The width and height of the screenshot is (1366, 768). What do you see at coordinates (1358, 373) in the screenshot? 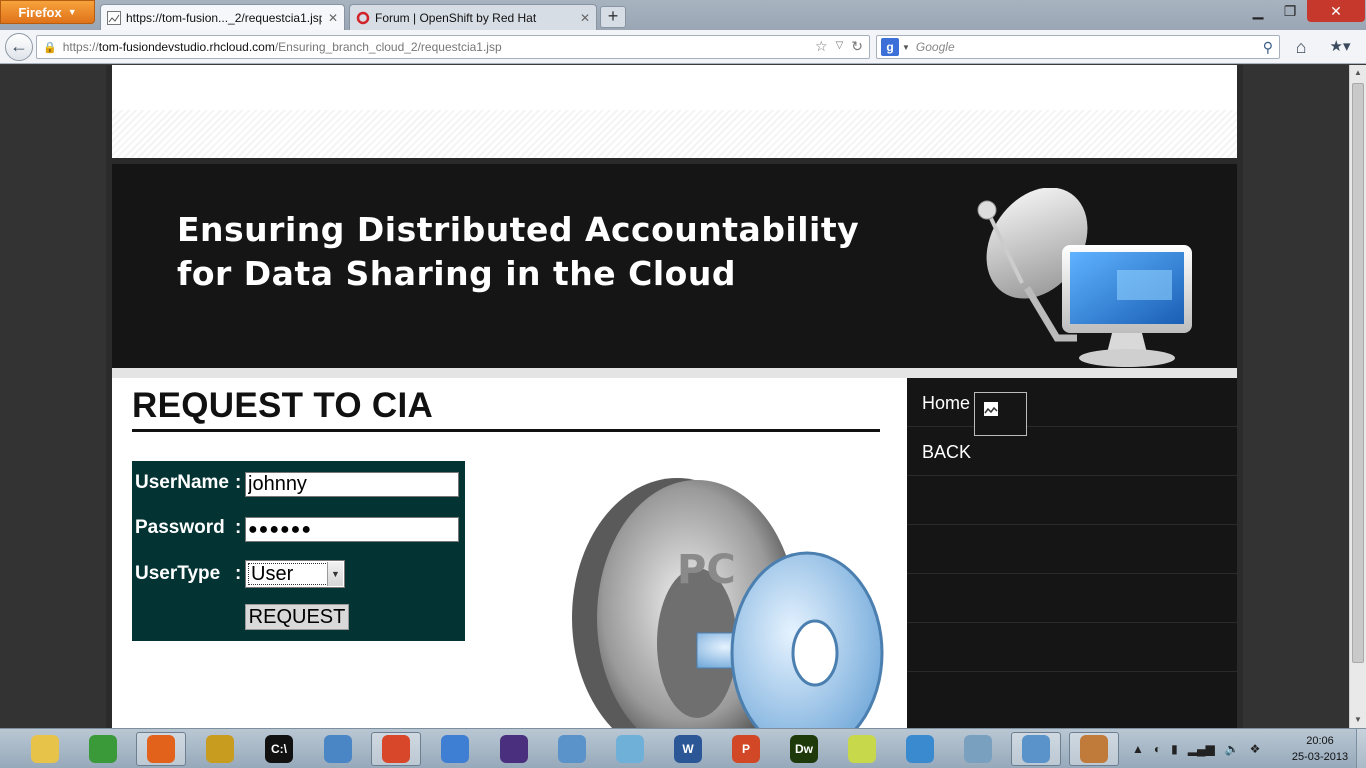
I see `scroll-thumb` at bounding box center [1358, 373].